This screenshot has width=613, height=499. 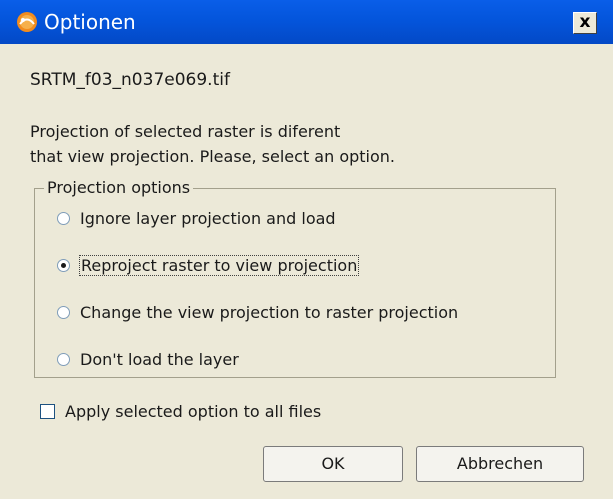 I want to click on option-label: Ignore layer projection and load, so click(x=208, y=218).